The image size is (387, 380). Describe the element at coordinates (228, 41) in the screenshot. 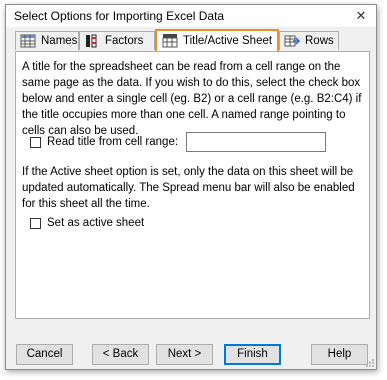

I see `tab-title-active-sheet-label: Title/Active Sheet` at that location.